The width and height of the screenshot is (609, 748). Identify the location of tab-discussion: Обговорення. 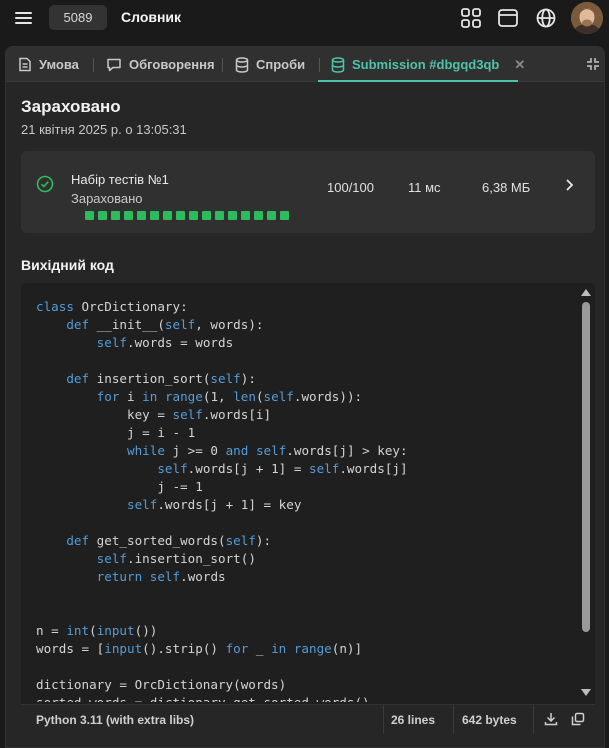
(160, 64).